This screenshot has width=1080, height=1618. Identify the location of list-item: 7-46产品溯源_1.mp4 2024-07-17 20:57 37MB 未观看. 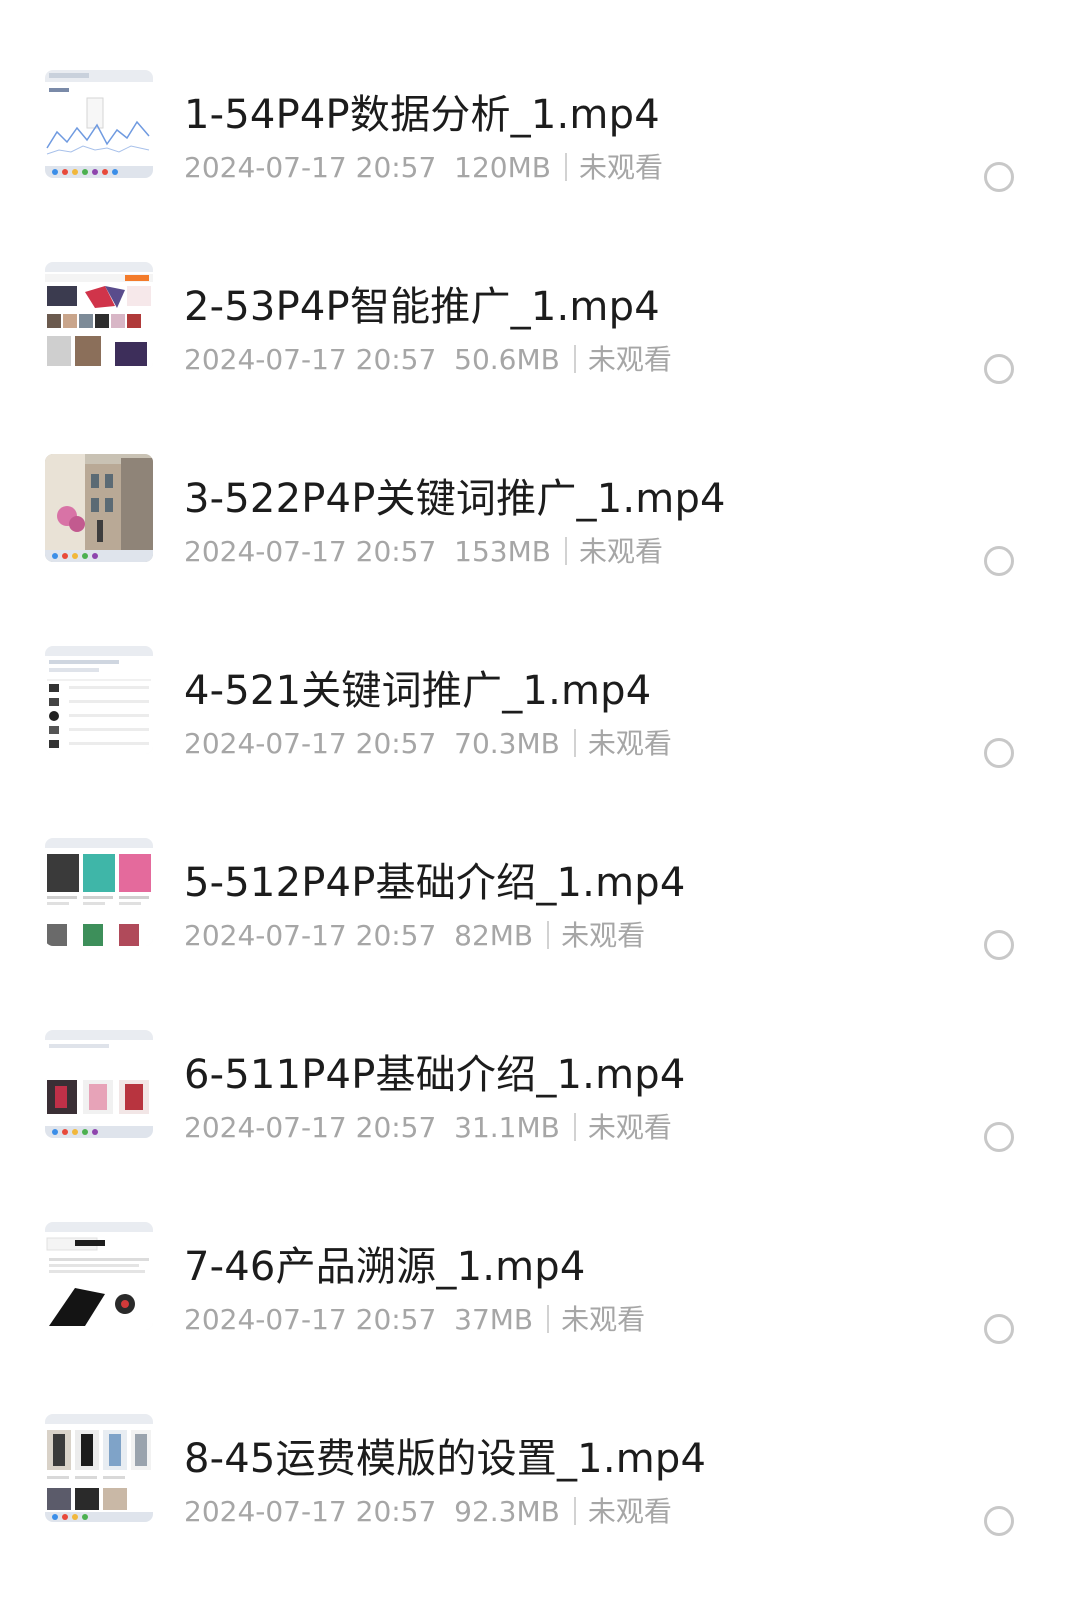
(540, 1300).